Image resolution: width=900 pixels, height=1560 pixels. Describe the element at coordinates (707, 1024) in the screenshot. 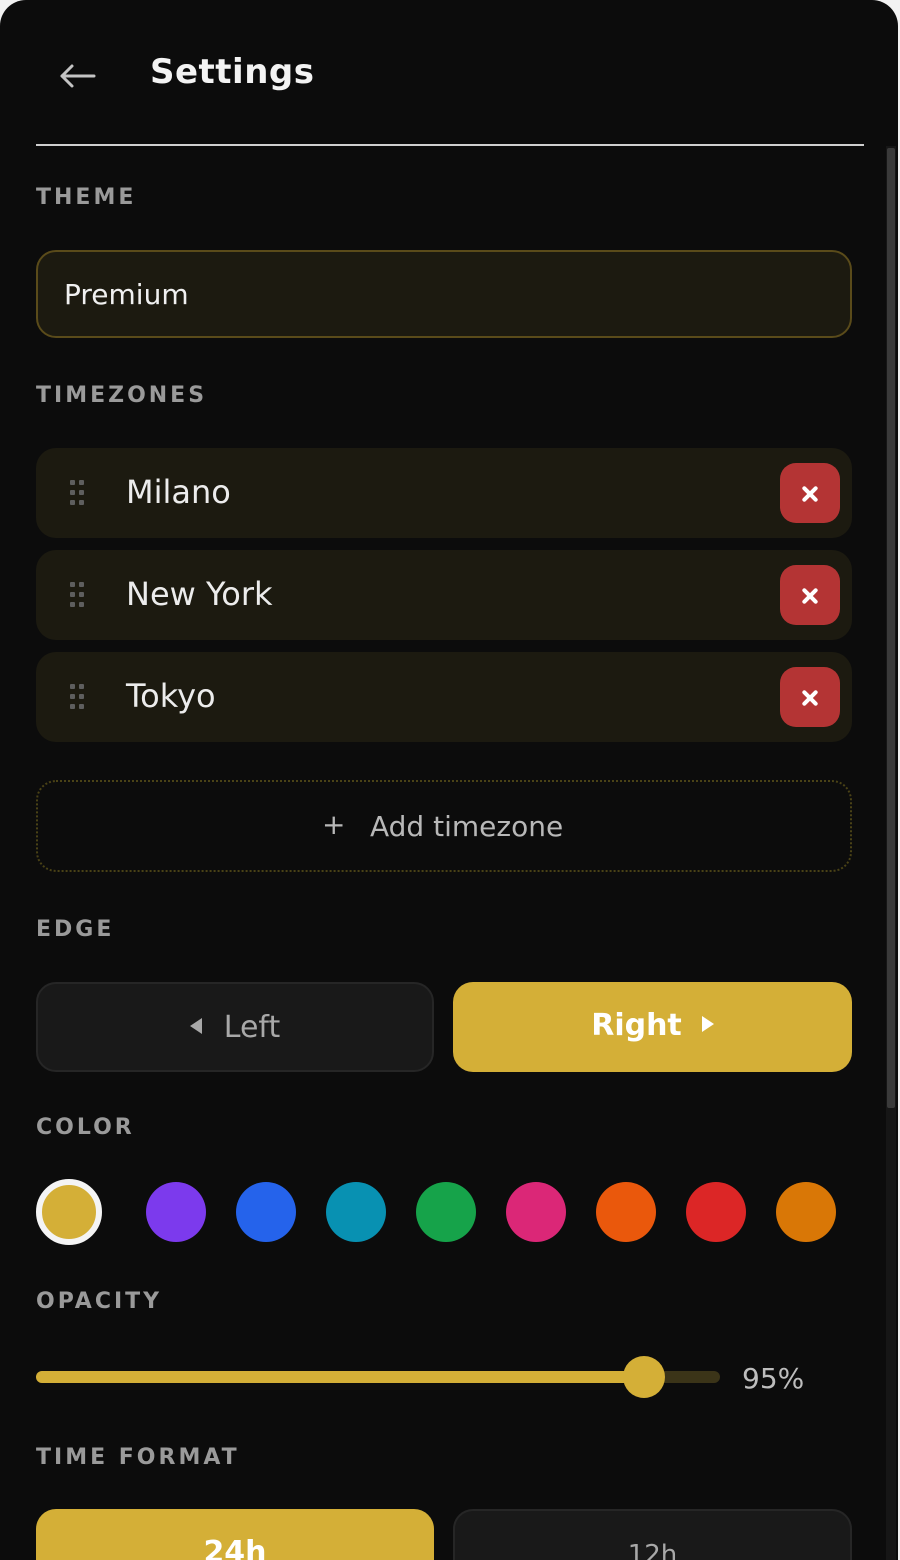

I see `caret-right-icon` at that location.